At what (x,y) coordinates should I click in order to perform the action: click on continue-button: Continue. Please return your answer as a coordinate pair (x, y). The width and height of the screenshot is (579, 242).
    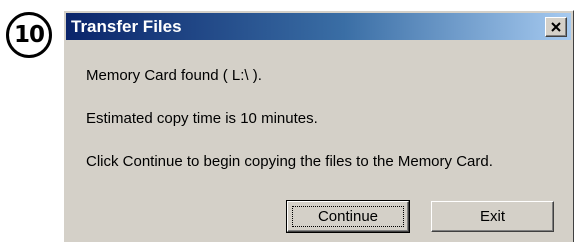
    Looking at the image, I should click on (348, 216).